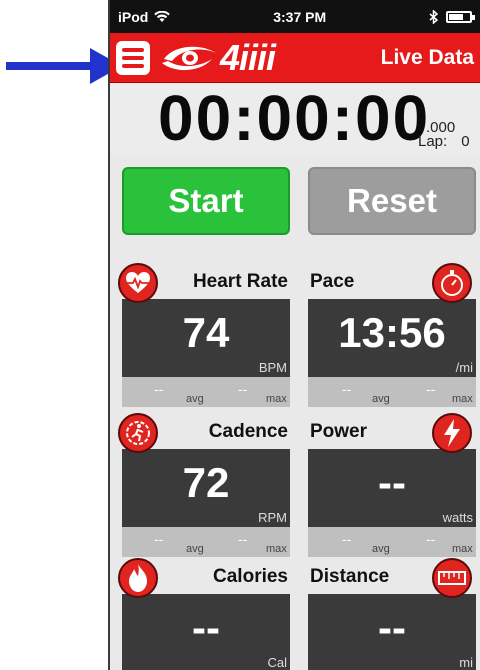 The width and height of the screenshot is (480, 670). What do you see at coordinates (295, 195) in the screenshot?
I see `control-buttons: Start Reset` at bounding box center [295, 195].